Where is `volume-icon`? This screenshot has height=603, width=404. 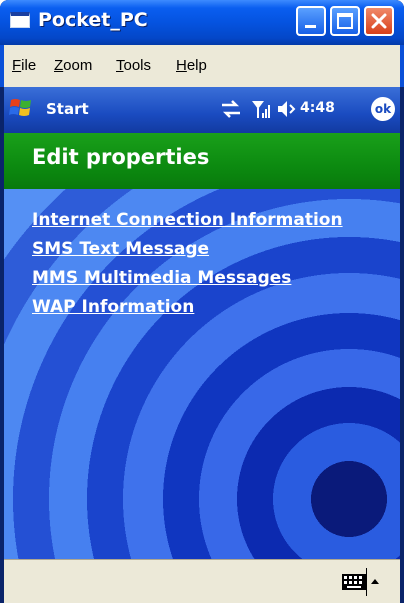
volume-icon is located at coordinates (287, 109).